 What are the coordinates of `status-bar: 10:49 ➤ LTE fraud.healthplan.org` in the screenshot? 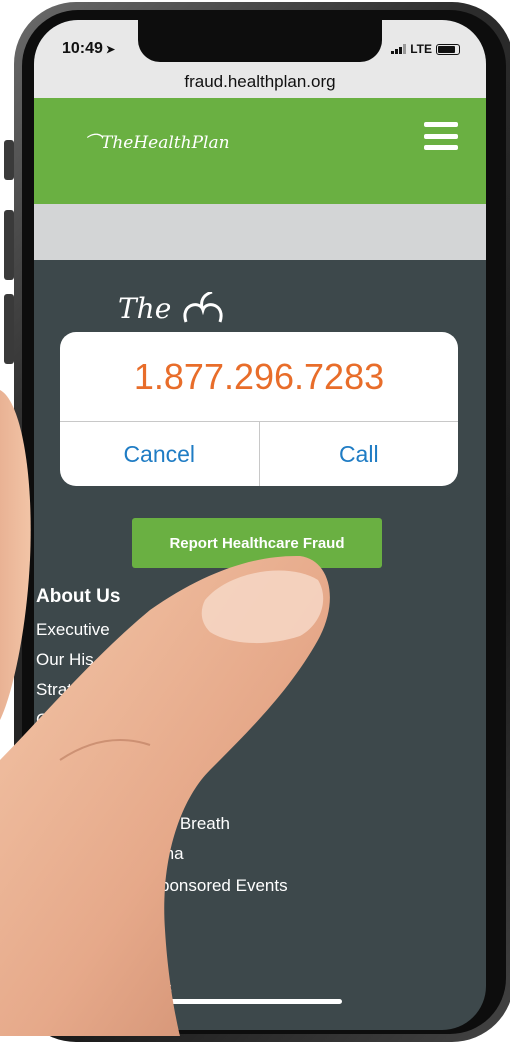 It's located at (260, 59).